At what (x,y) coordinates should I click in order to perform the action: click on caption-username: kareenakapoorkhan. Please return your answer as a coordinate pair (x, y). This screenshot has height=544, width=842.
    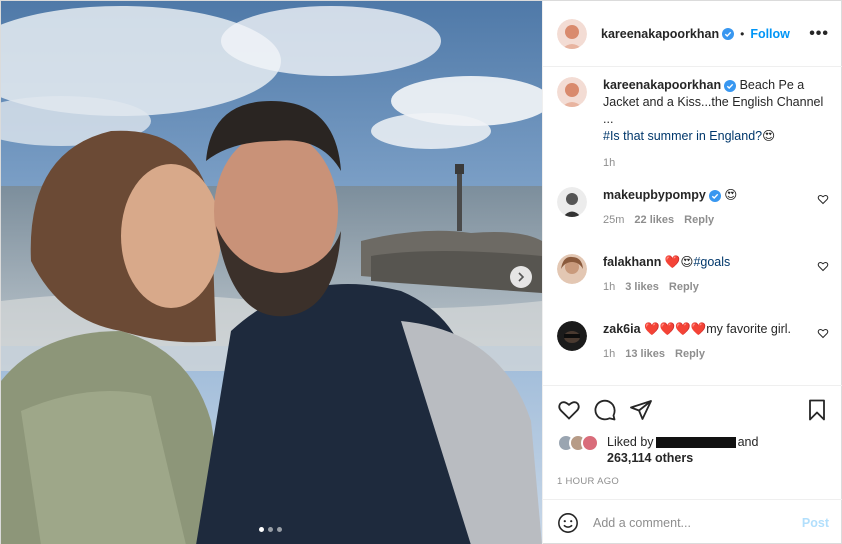
    Looking at the image, I should click on (662, 85).